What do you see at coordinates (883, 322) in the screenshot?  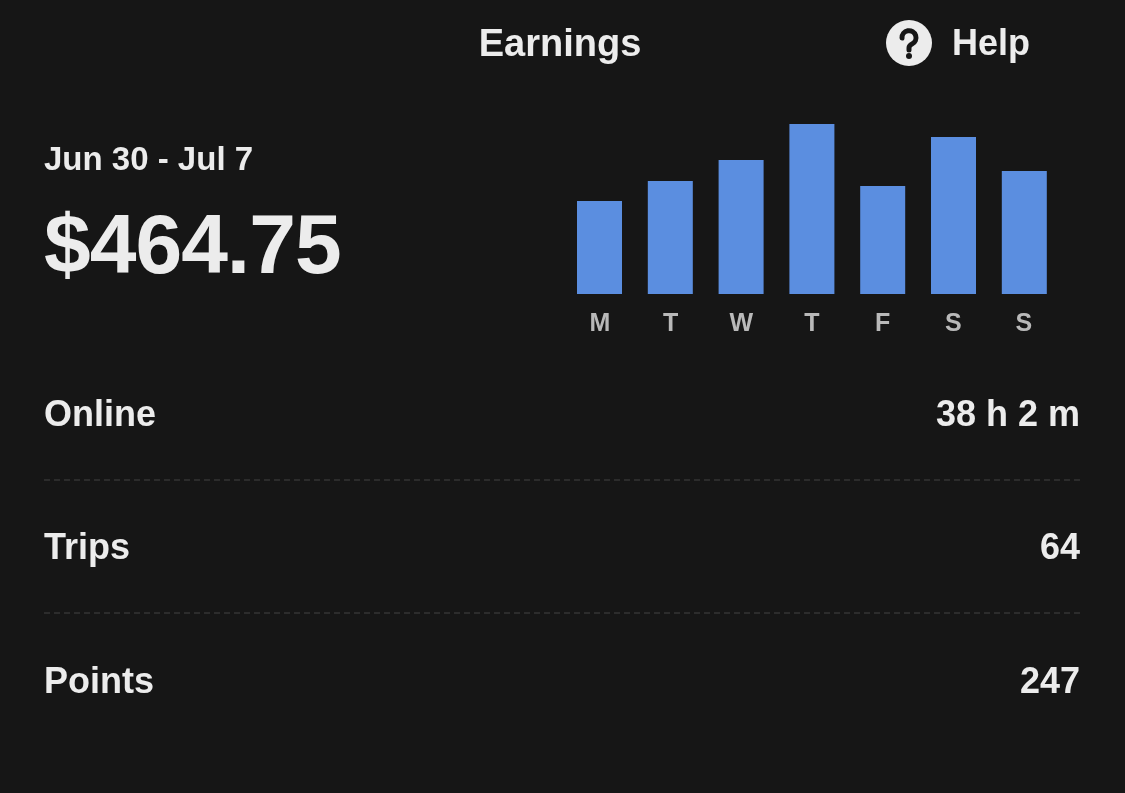 I see `day-label: F` at bounding box center [883, 322].